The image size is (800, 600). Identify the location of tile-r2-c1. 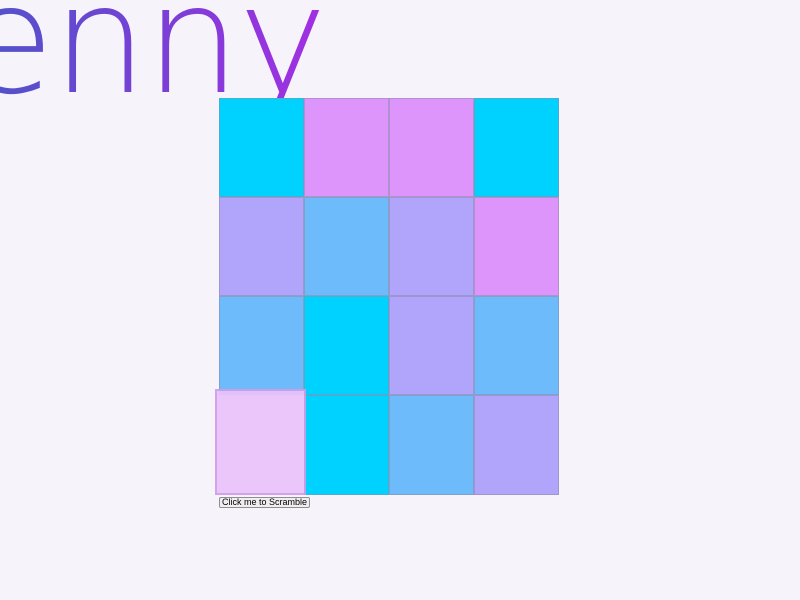
(346, 345).